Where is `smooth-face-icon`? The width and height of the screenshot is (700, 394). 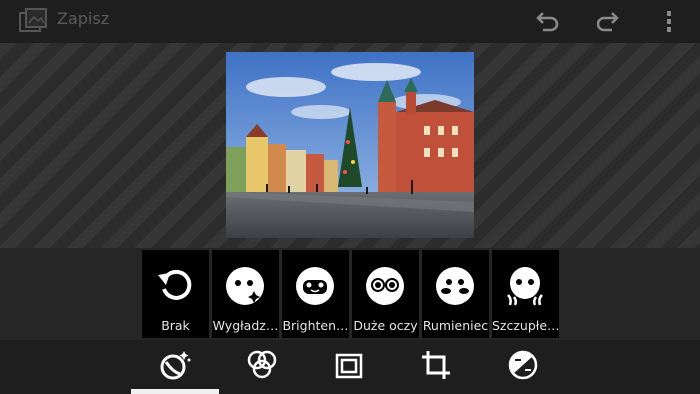 smooth-face-icon is located at coordinates (245, 286).